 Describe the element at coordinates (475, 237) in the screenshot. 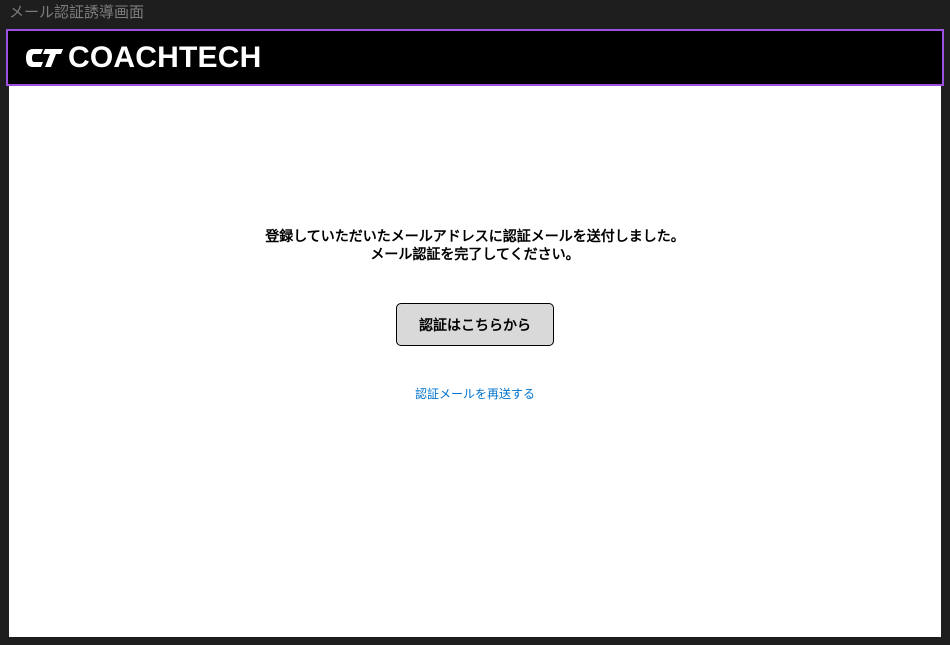

I see `message-line-1: 登録していただいたメールアドレスに認証メールを送付しました。` at that location.